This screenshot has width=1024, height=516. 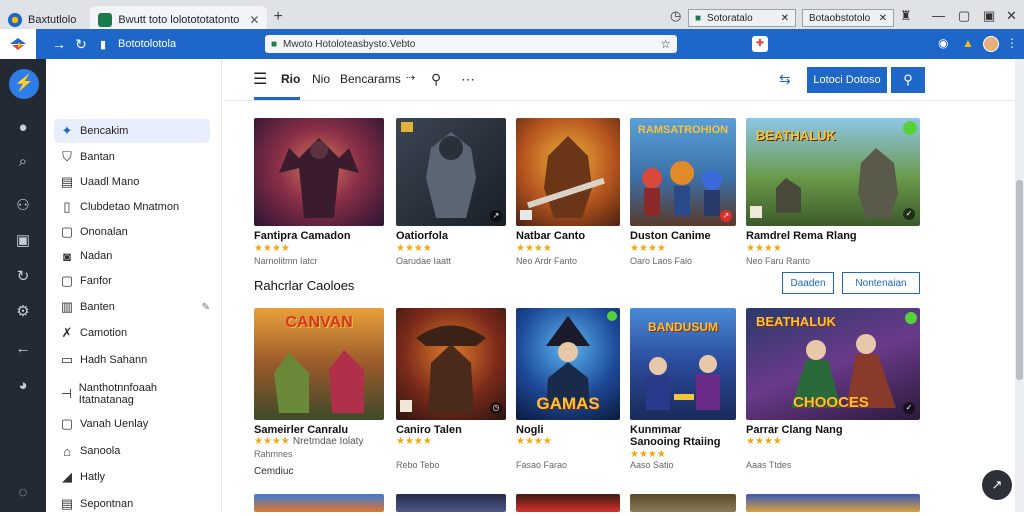 I want to click on sidebar-item: ▢ Vanah Uenlay, so click(x=132, y=424).